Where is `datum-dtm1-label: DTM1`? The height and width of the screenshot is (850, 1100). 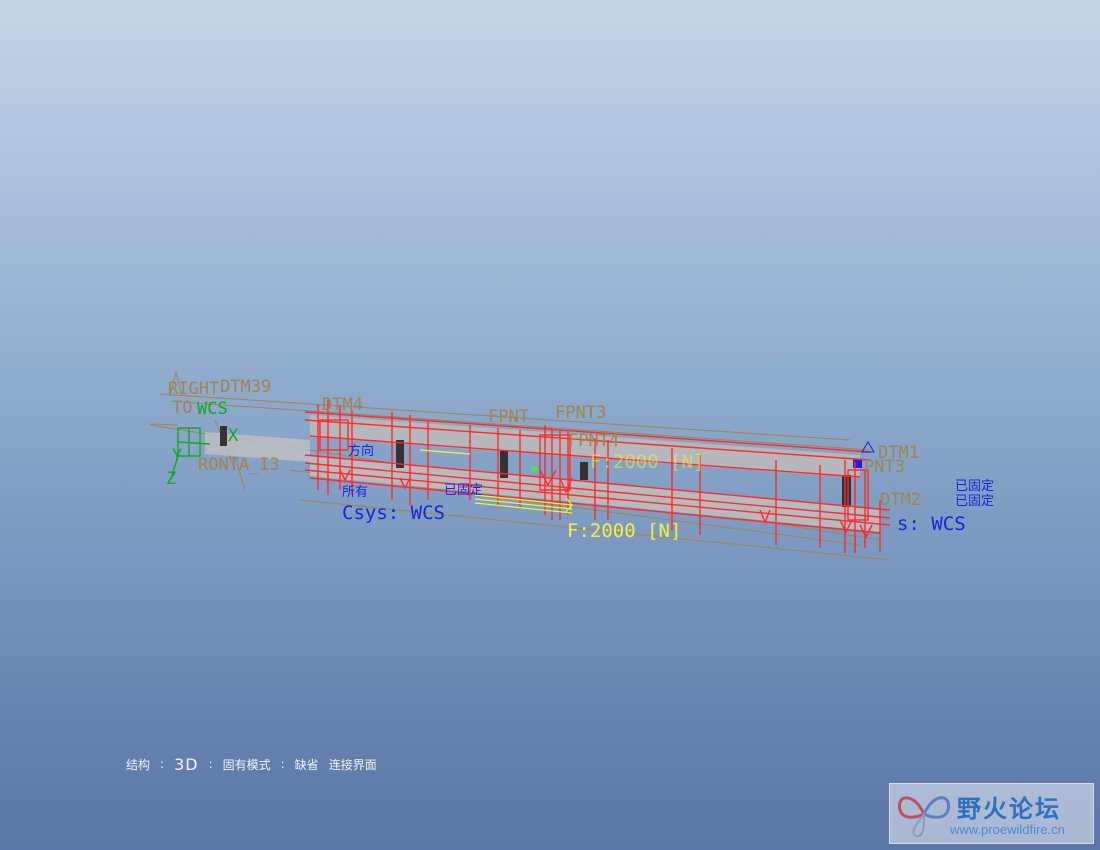
datum-dtm1-label: DTM1 is located at coordinates (898, 453).